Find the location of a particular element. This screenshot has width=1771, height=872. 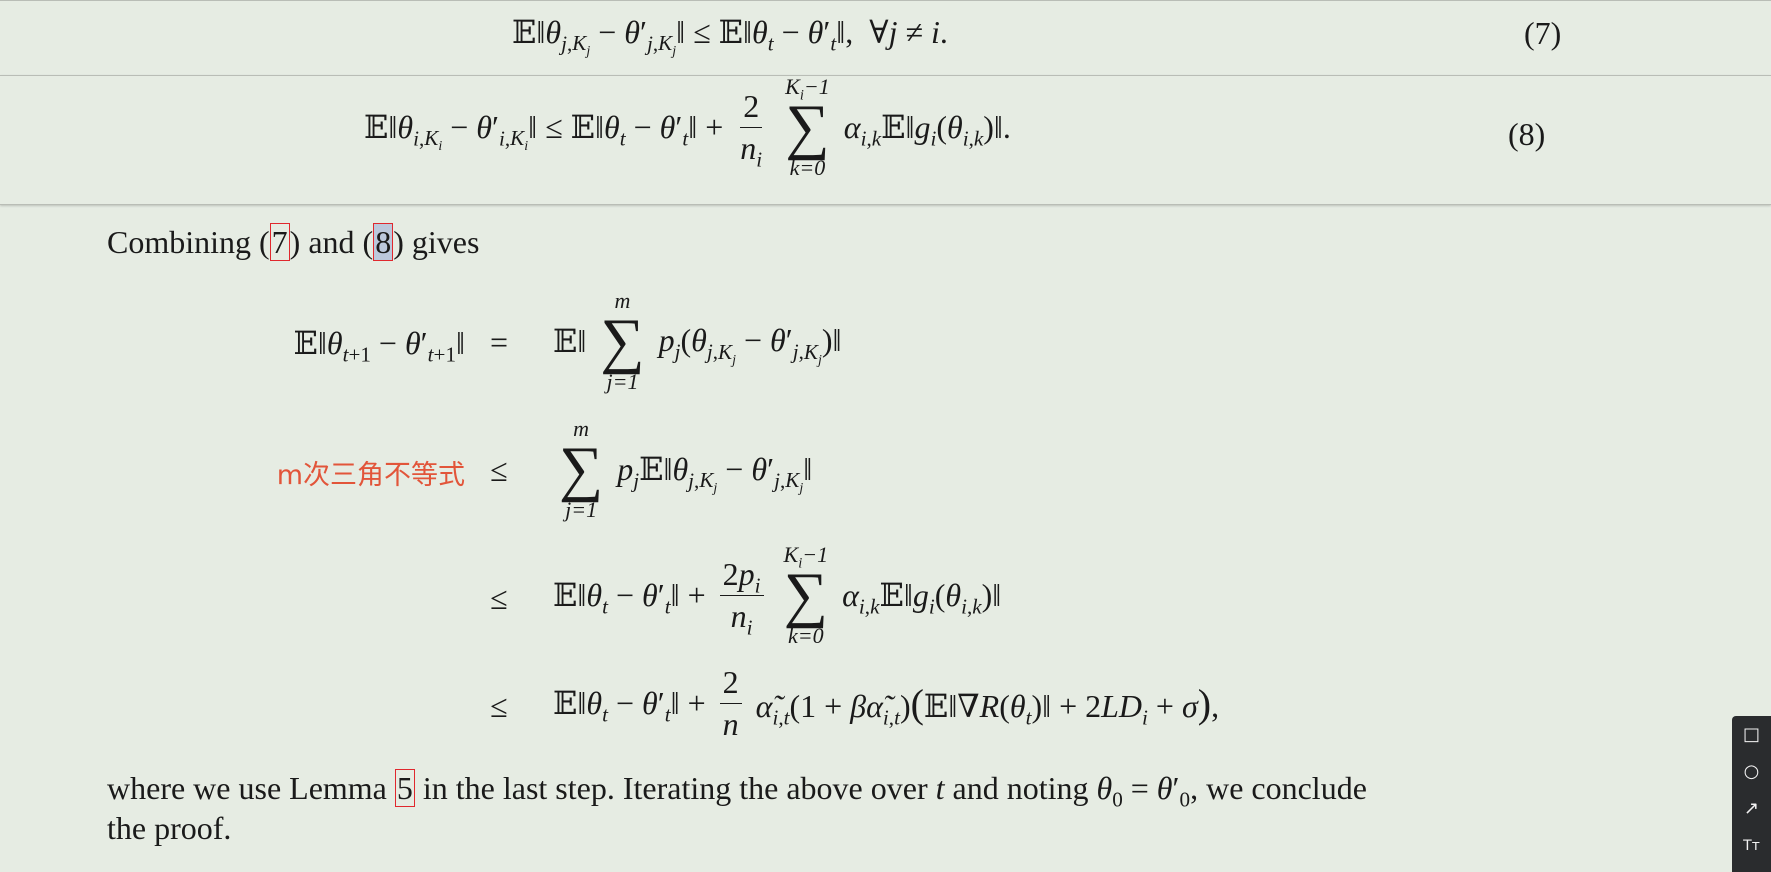

derivation-lhs: 𝔼‖θt+1 − θ′t+1‖ is located at coordinates (379, 345).